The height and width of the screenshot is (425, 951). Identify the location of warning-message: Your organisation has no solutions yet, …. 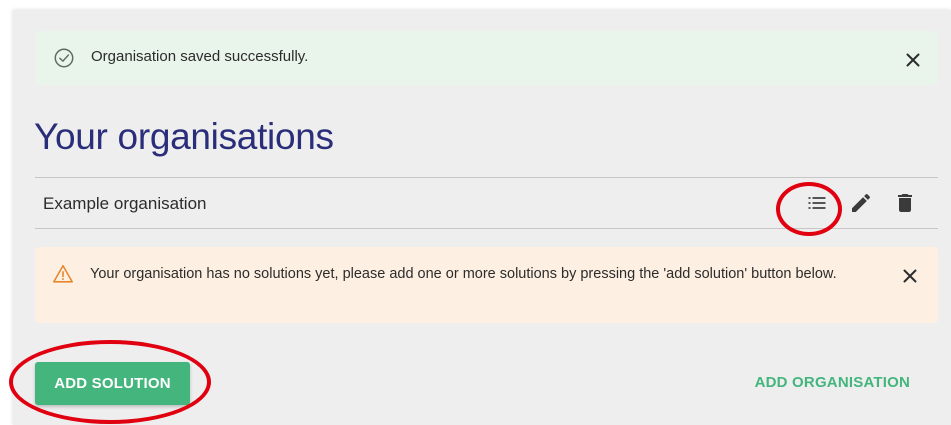
(463, 274).